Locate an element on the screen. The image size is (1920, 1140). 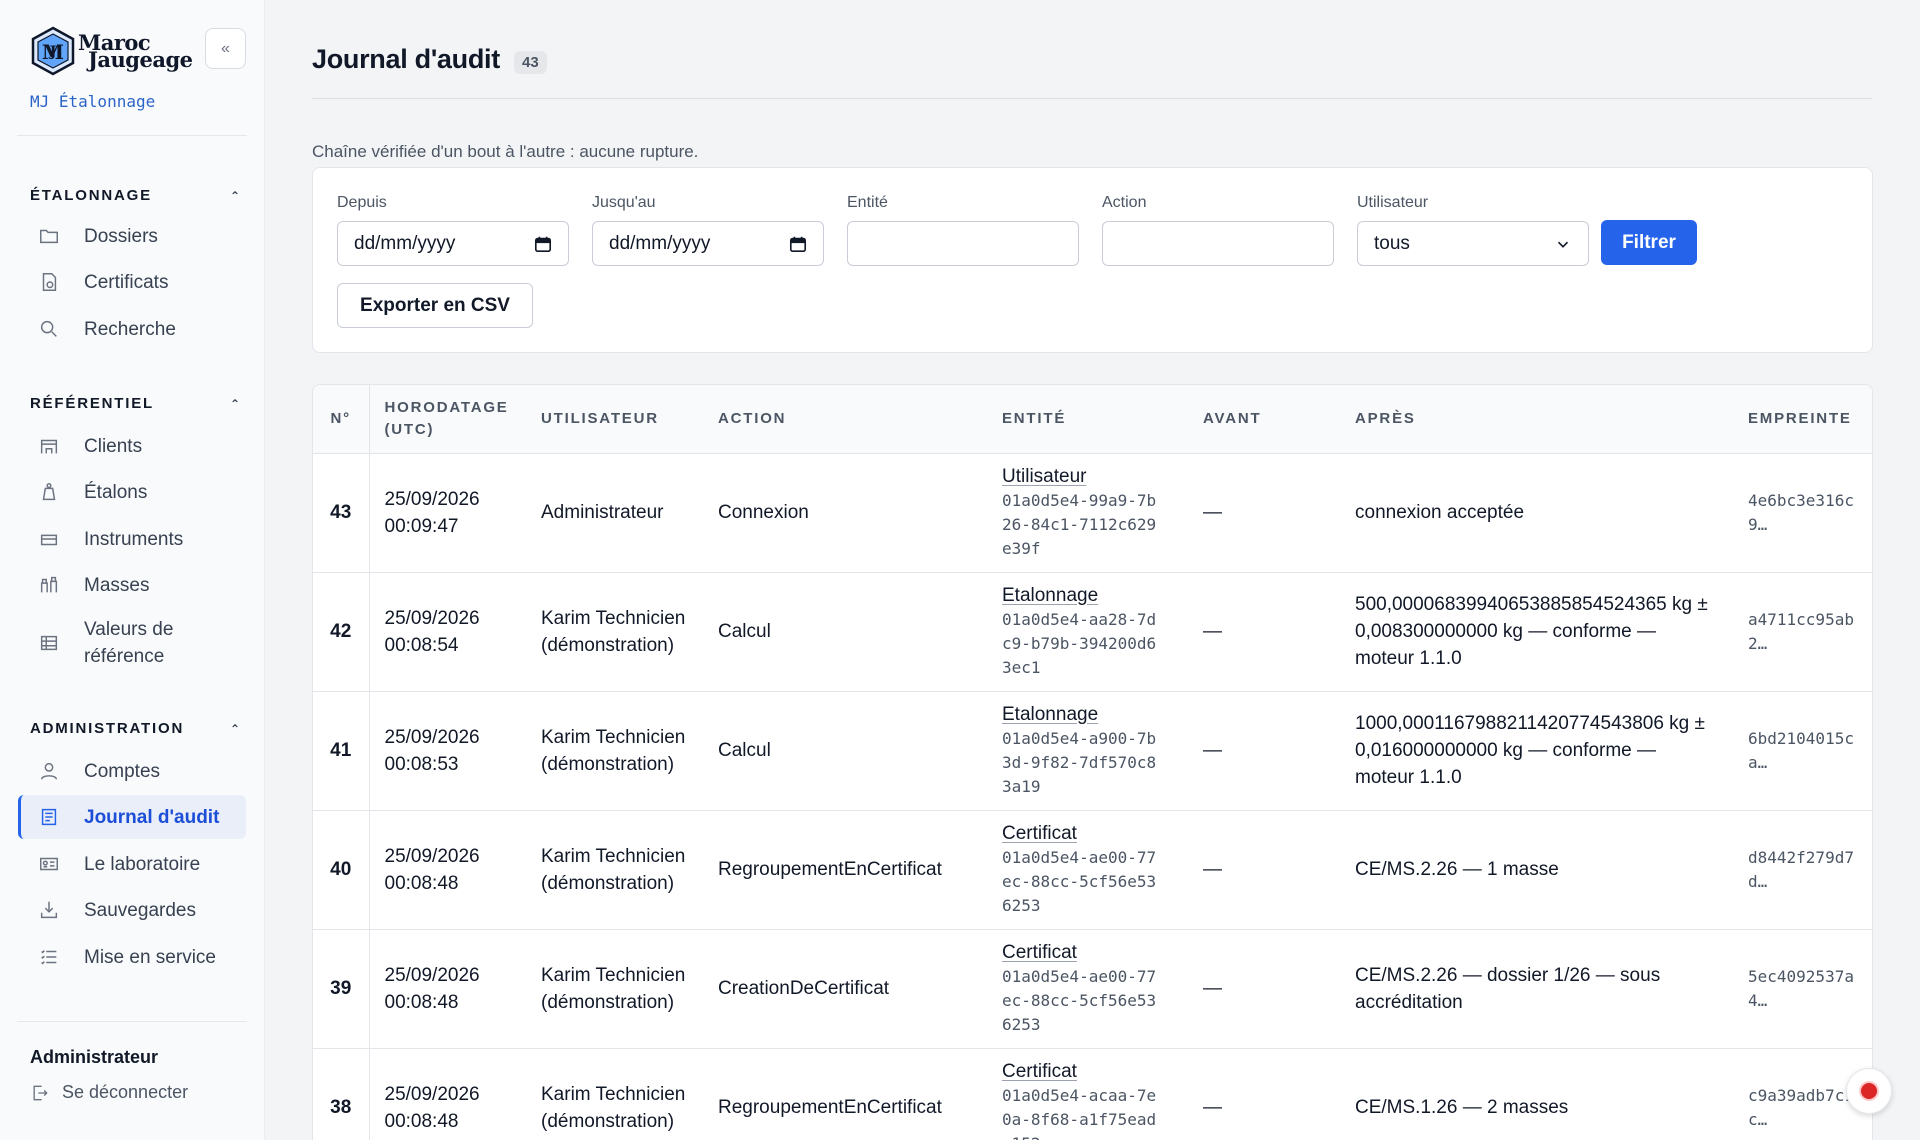
sidebar-item-label: Journal d'audit is located at coordinates (152, 817).